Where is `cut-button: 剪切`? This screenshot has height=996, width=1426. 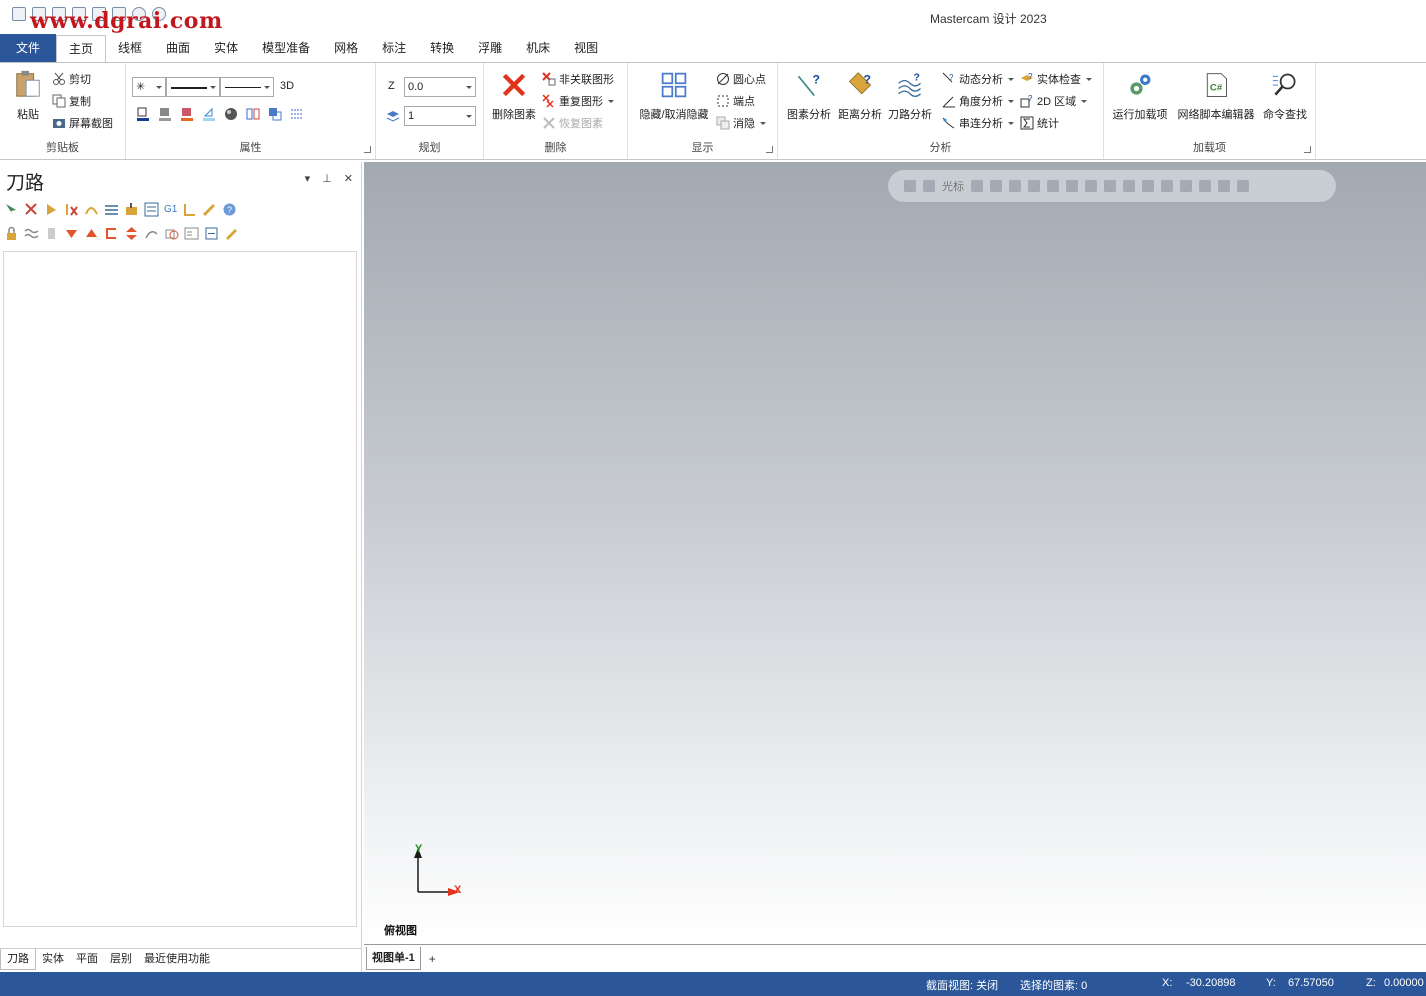 cut-button: 剪切 is located at coordinates (71, 79).